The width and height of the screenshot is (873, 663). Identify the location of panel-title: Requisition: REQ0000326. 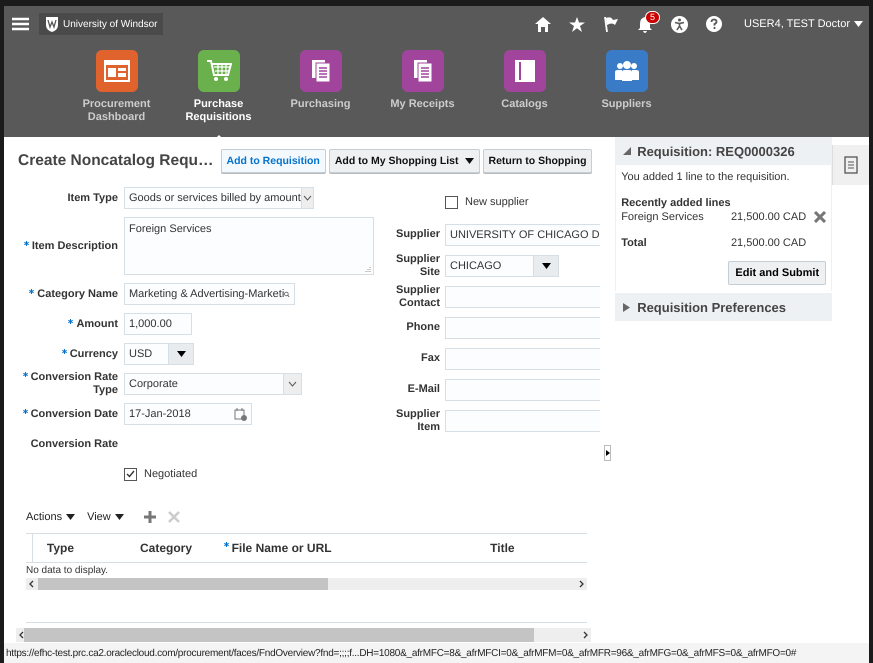
(716, 151).